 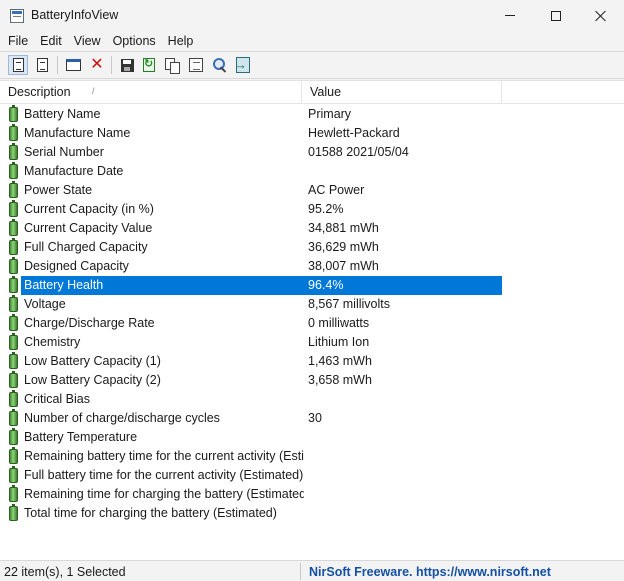 What do you see at coordinates (89, 209) in the screenshot?
I see `row-description: Current Capacity (in %)` at bounding box center [89, 209].